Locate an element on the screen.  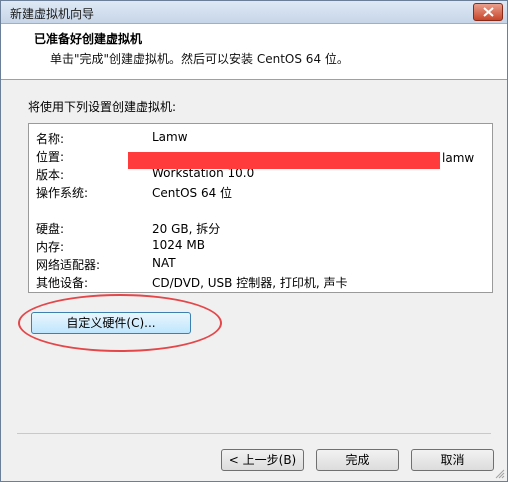
resize-grip-icon is located at coordinates (500, 474).